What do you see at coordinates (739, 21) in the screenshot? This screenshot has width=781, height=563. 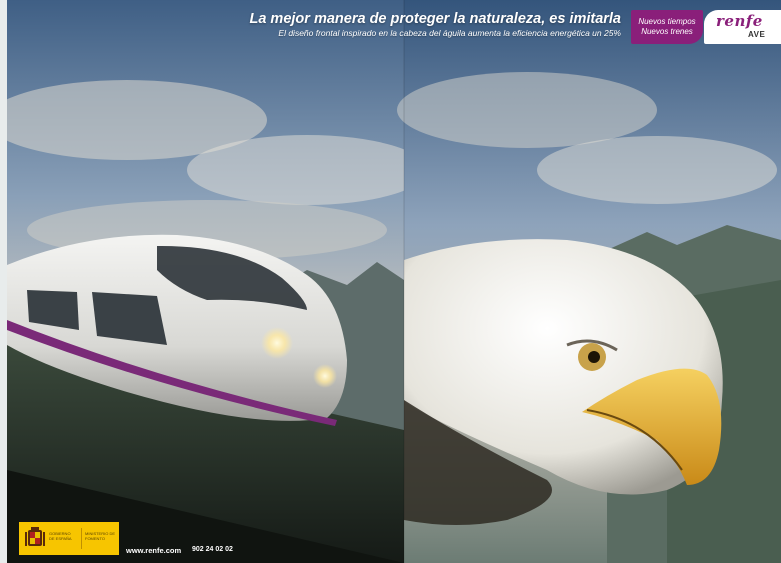 I see `logo-brand: renfe` at bounding box center [739, 21].